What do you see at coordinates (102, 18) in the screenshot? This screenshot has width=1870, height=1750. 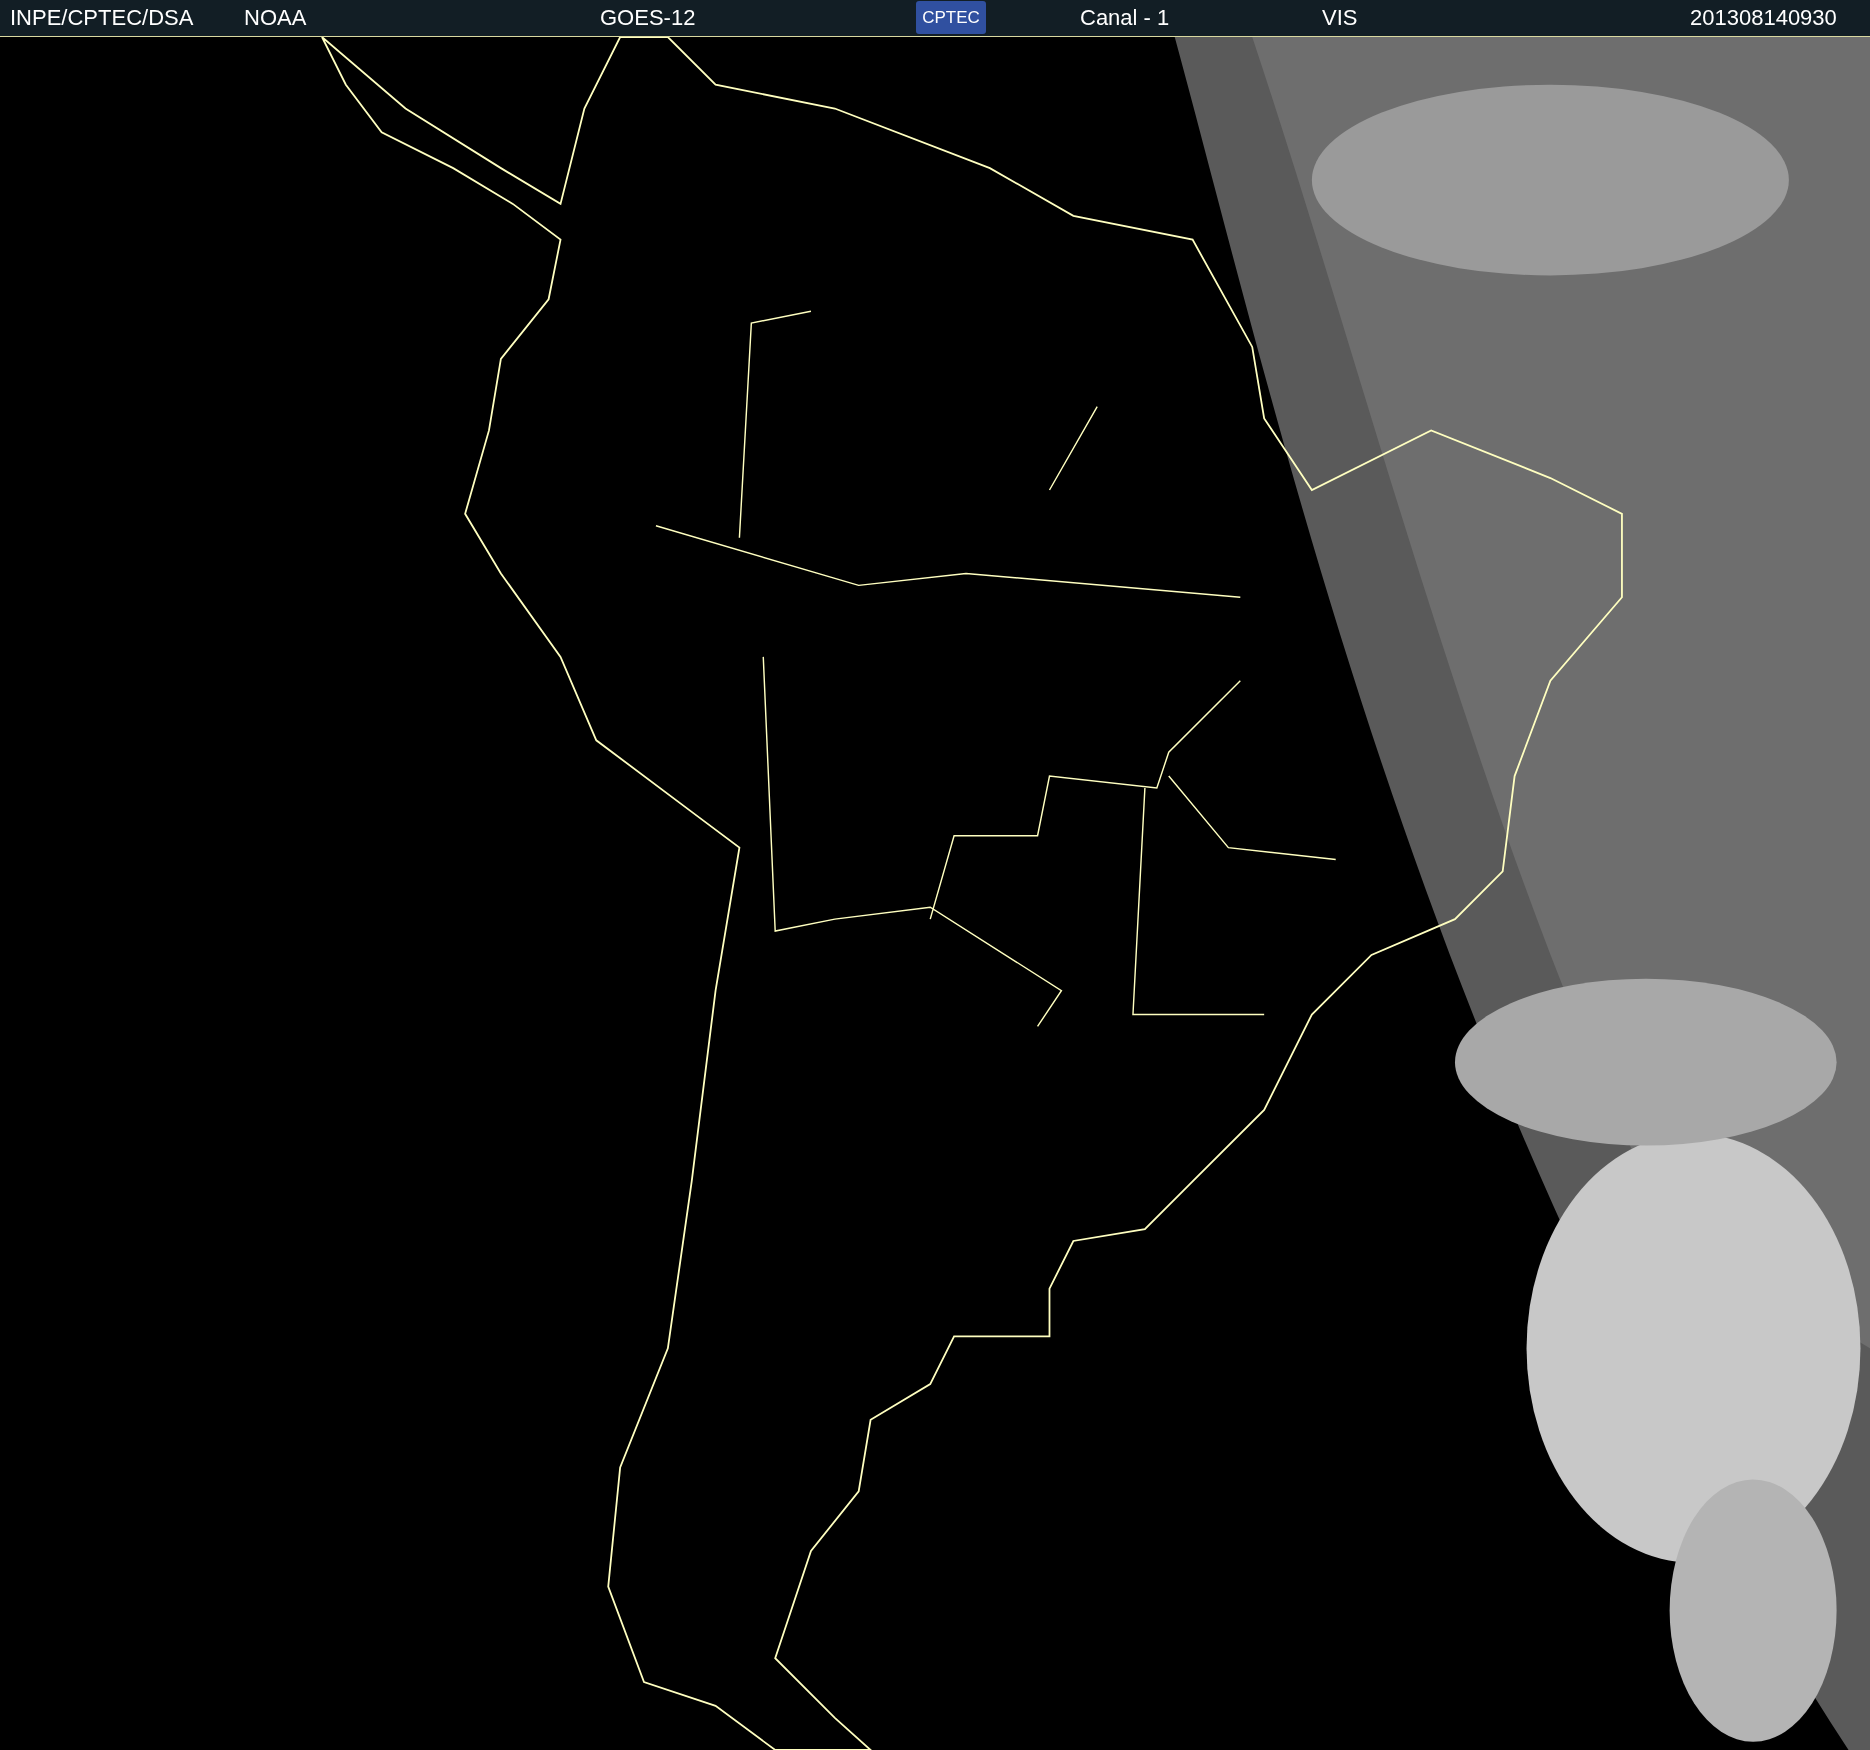 I see `header-text: INPE/CPTEC/DSA` at bounding box center [102, 18].